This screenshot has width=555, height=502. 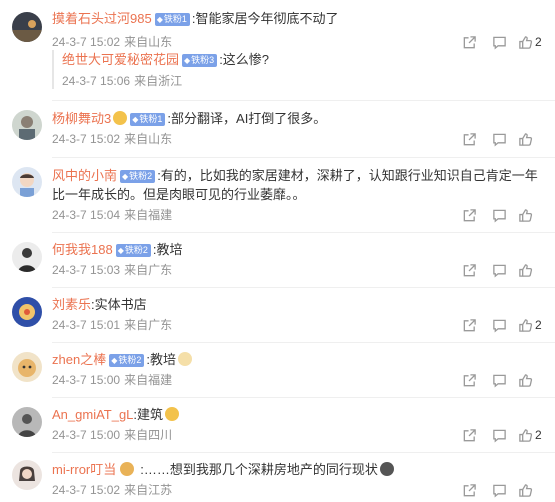 I want to click on location: 来自广东, so click(x=148, y=270).